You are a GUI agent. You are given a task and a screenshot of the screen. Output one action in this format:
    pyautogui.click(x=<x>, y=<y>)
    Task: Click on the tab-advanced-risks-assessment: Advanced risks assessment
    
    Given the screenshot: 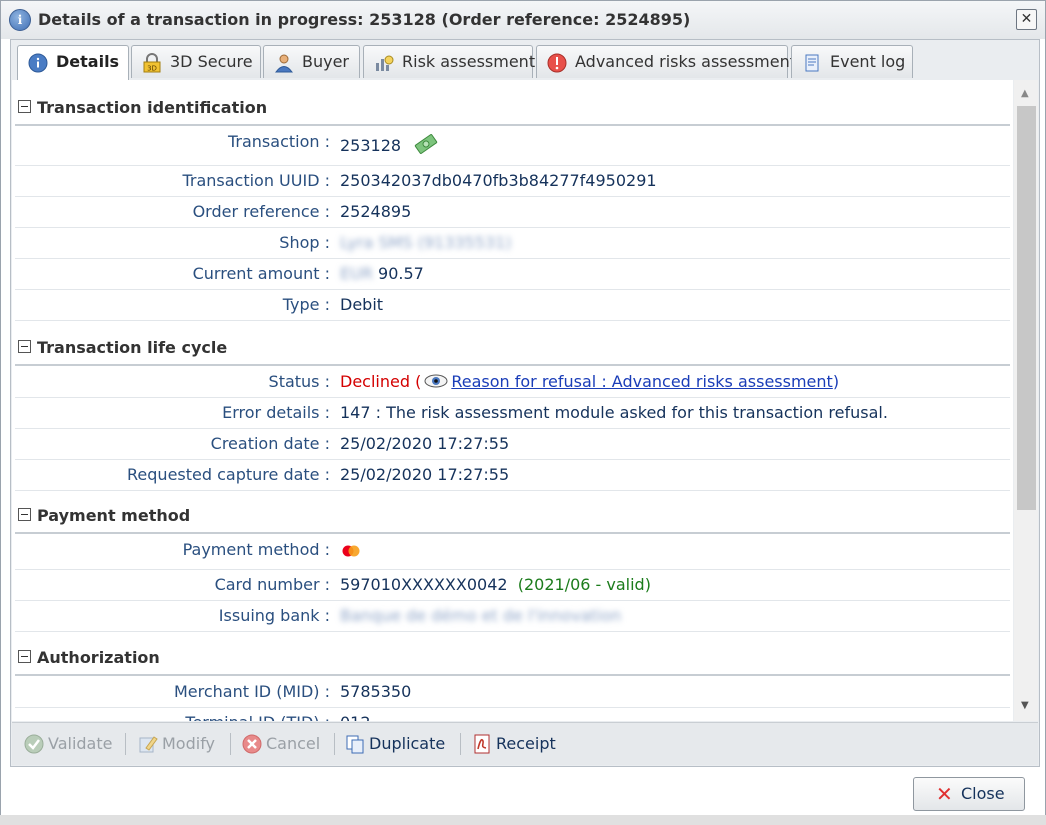 What is the action you would take?
    pyautogui.click(x=666, y=61)
    